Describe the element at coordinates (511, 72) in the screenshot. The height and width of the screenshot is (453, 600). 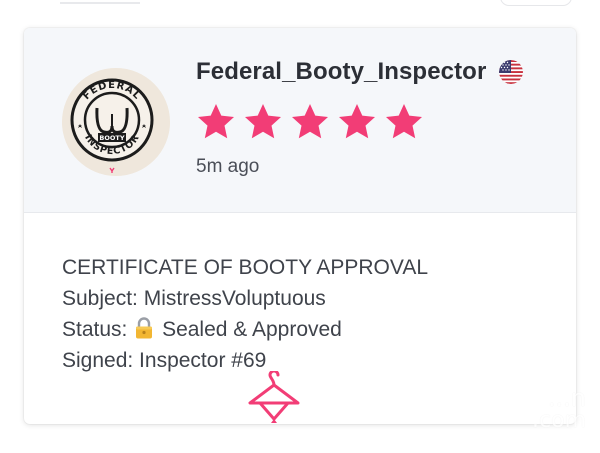
I see `us-flag-icon` at that location.